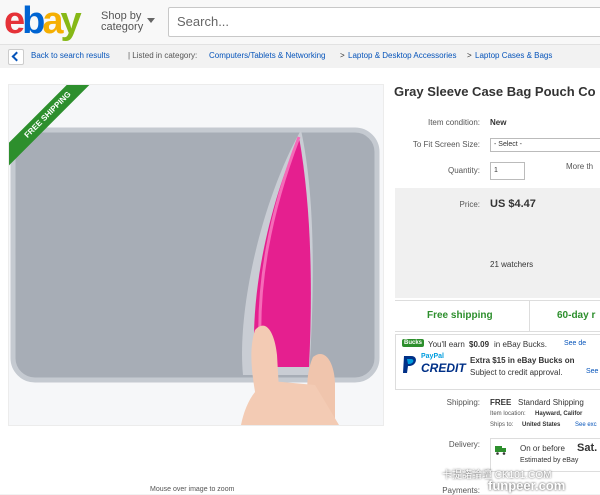 Image resolution: width=600 pixels, height=495 pixels. What do you see at coordinates (542, 448) in the screenshot?
I see `on-or-before-text: On or before` at bounding box center [542, 448].